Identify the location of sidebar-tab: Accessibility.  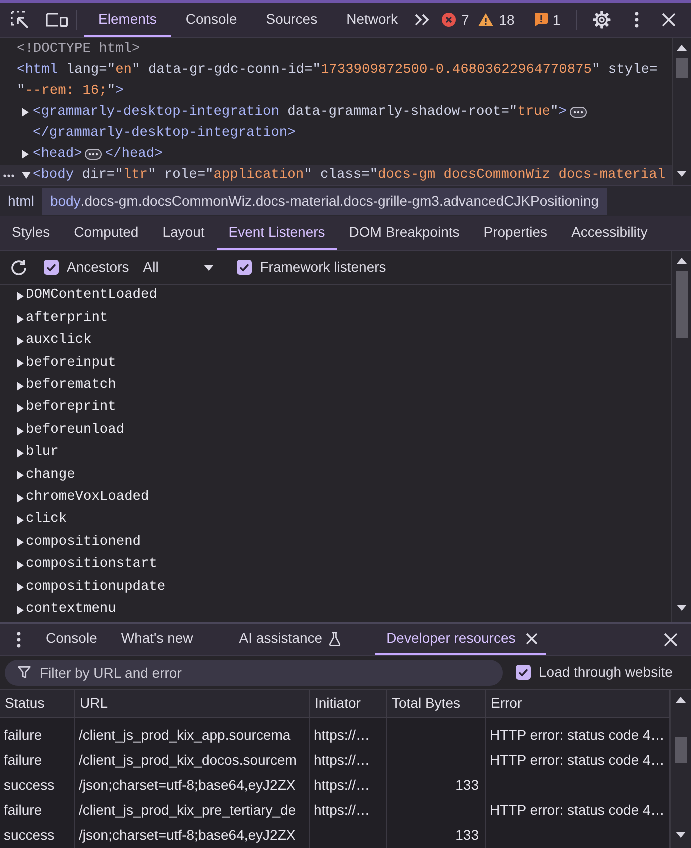
(610, 233).